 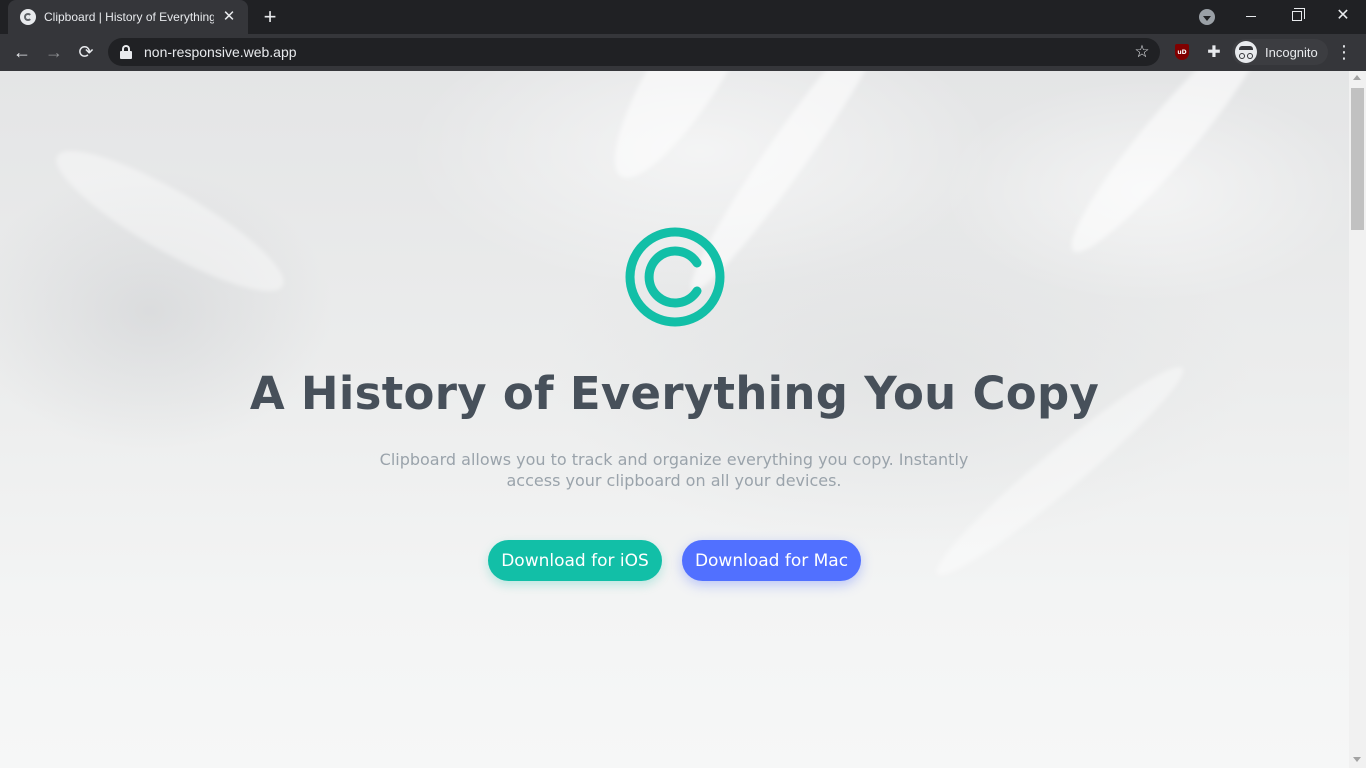 I want to click on tab-search-icon, so click(x=1207, y=17).